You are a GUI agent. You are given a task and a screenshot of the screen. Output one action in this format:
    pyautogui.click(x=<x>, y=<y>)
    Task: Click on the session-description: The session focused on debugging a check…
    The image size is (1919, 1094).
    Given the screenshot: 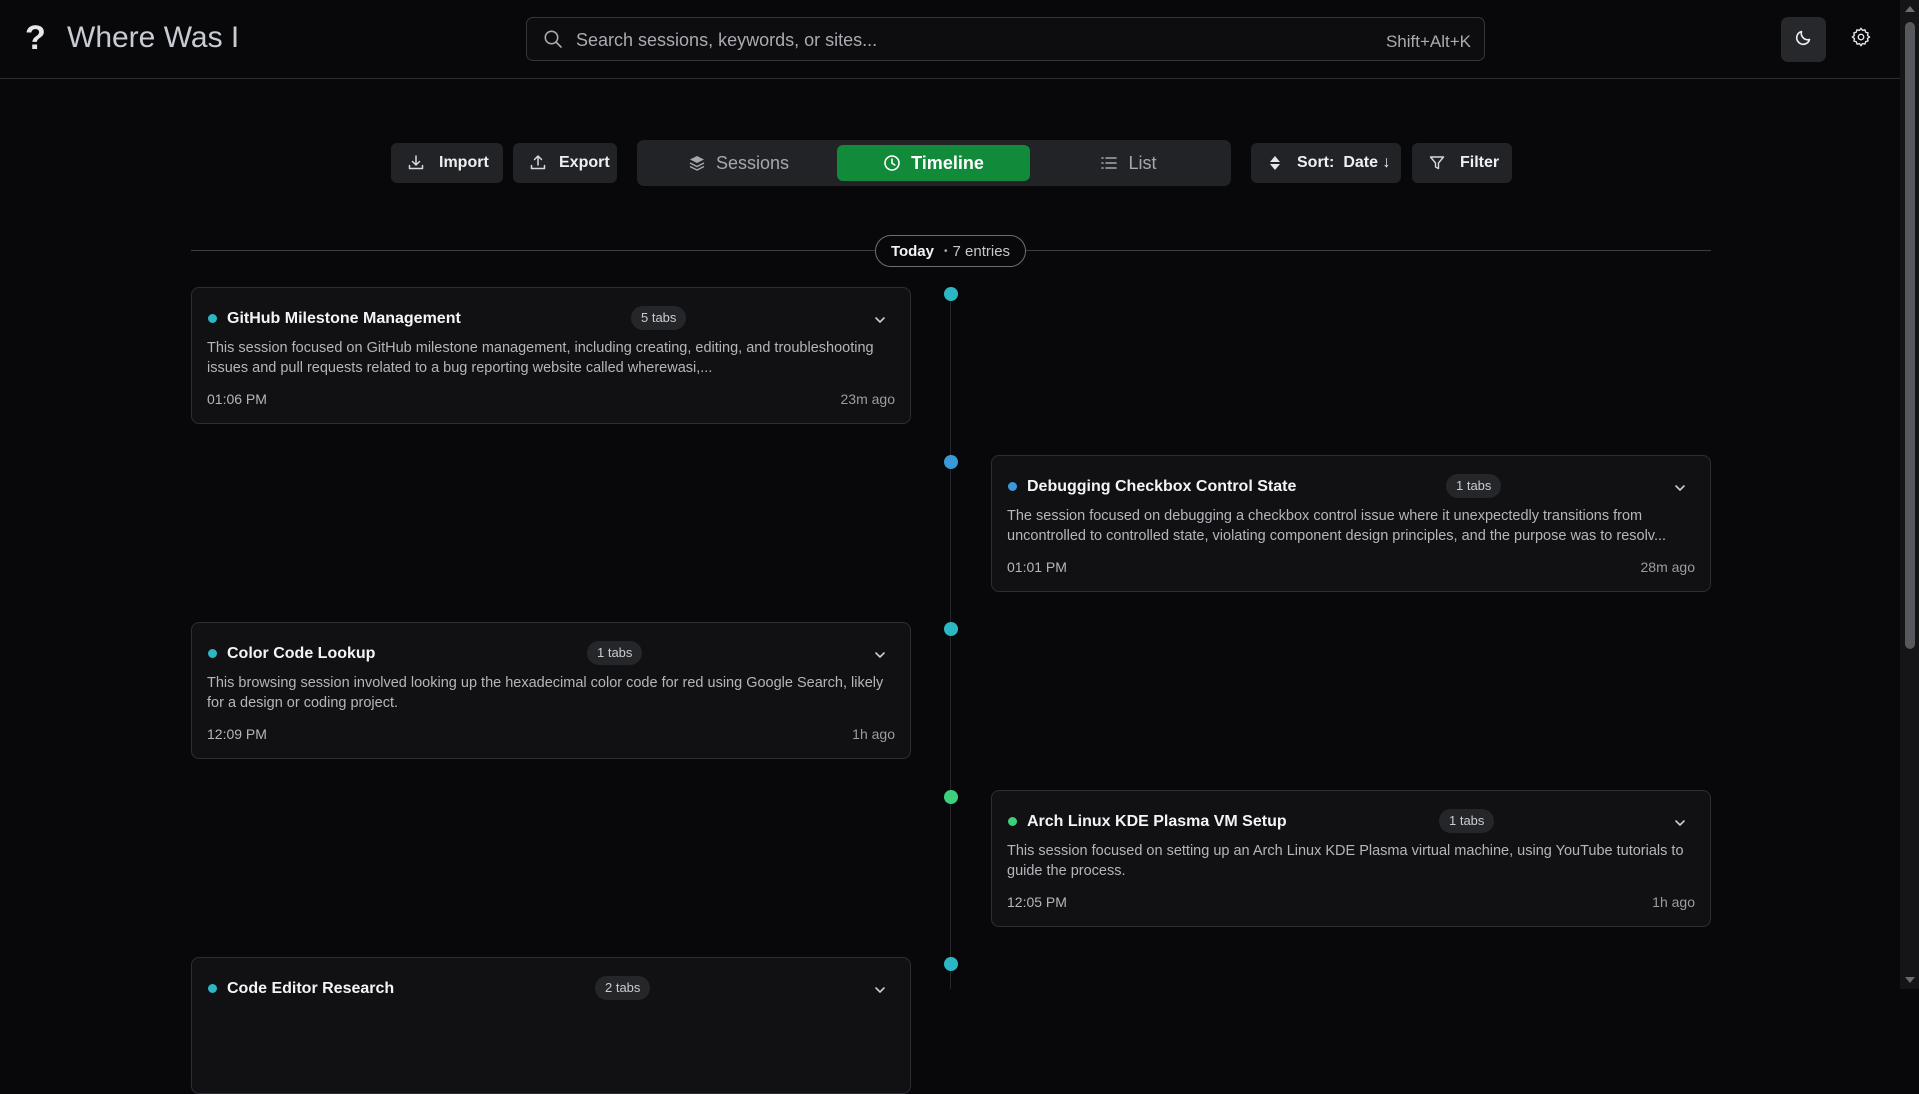 What is the action you would take?
    pyautogui.click(x=1337, y=526)
    